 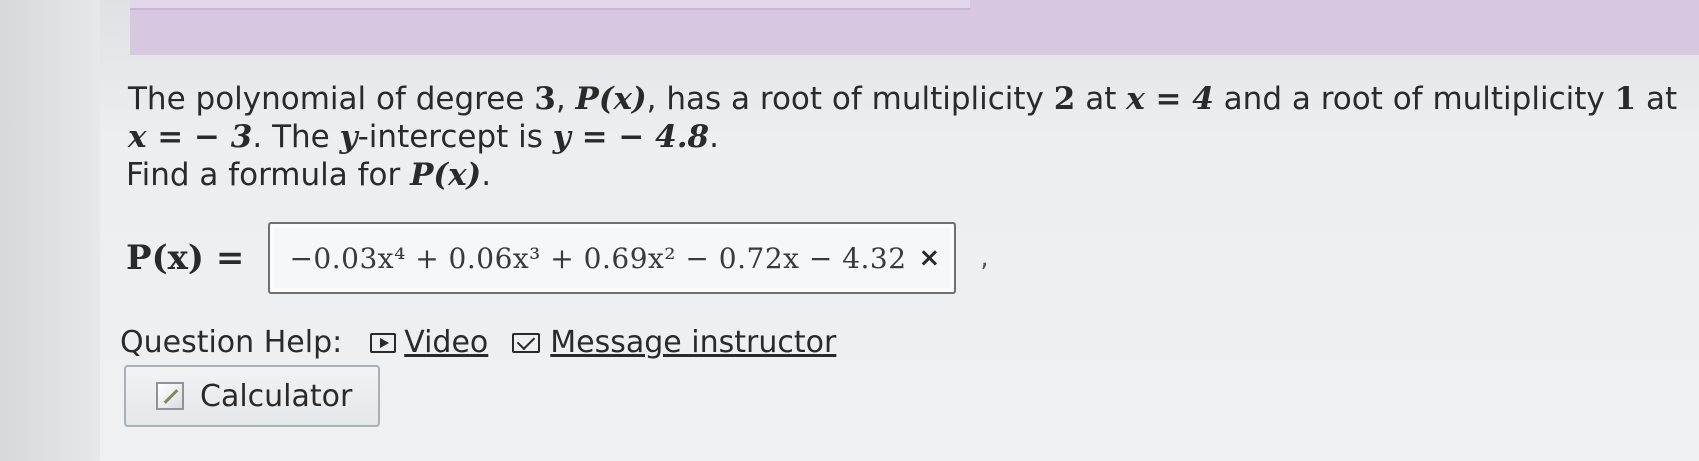 I want to click on video-link: Video, so click(x=429, y=342).